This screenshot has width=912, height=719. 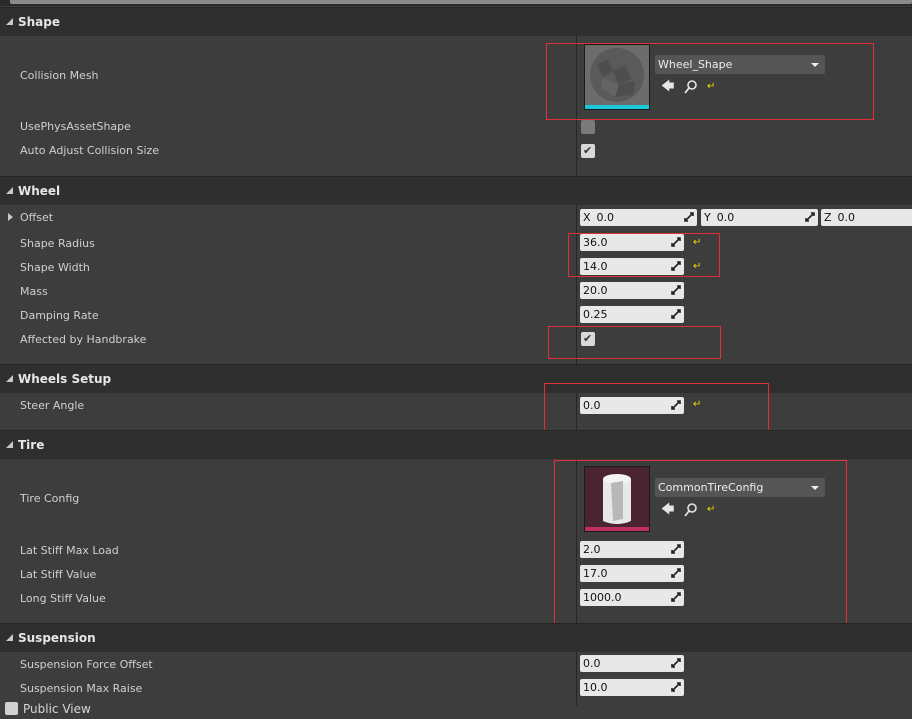 I want to click on shape-radius-row: Shape Radius 36.0 ↵, so click(x=456, y=243).